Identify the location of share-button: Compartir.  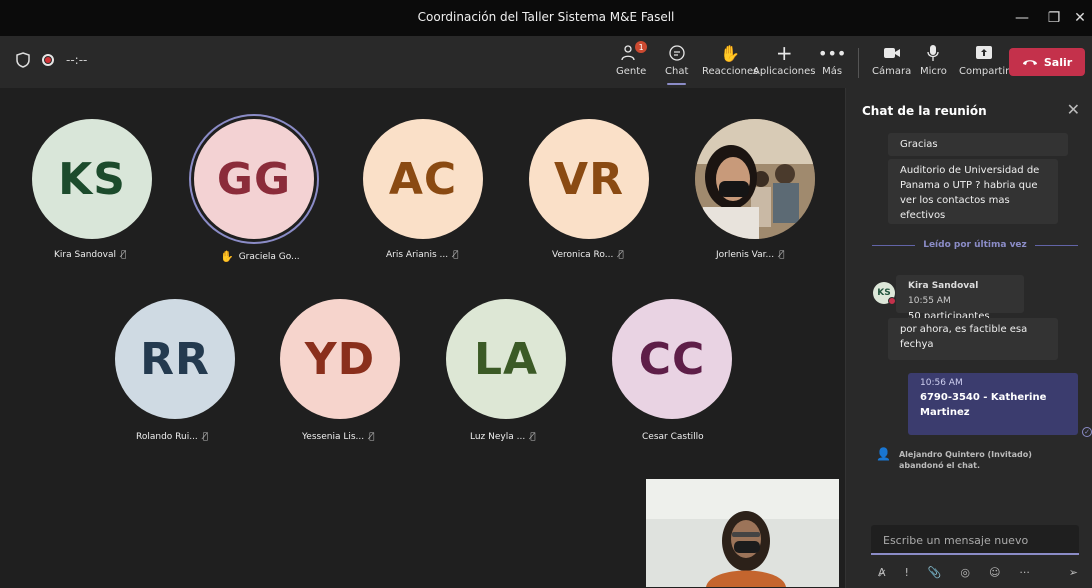
(984, 59).